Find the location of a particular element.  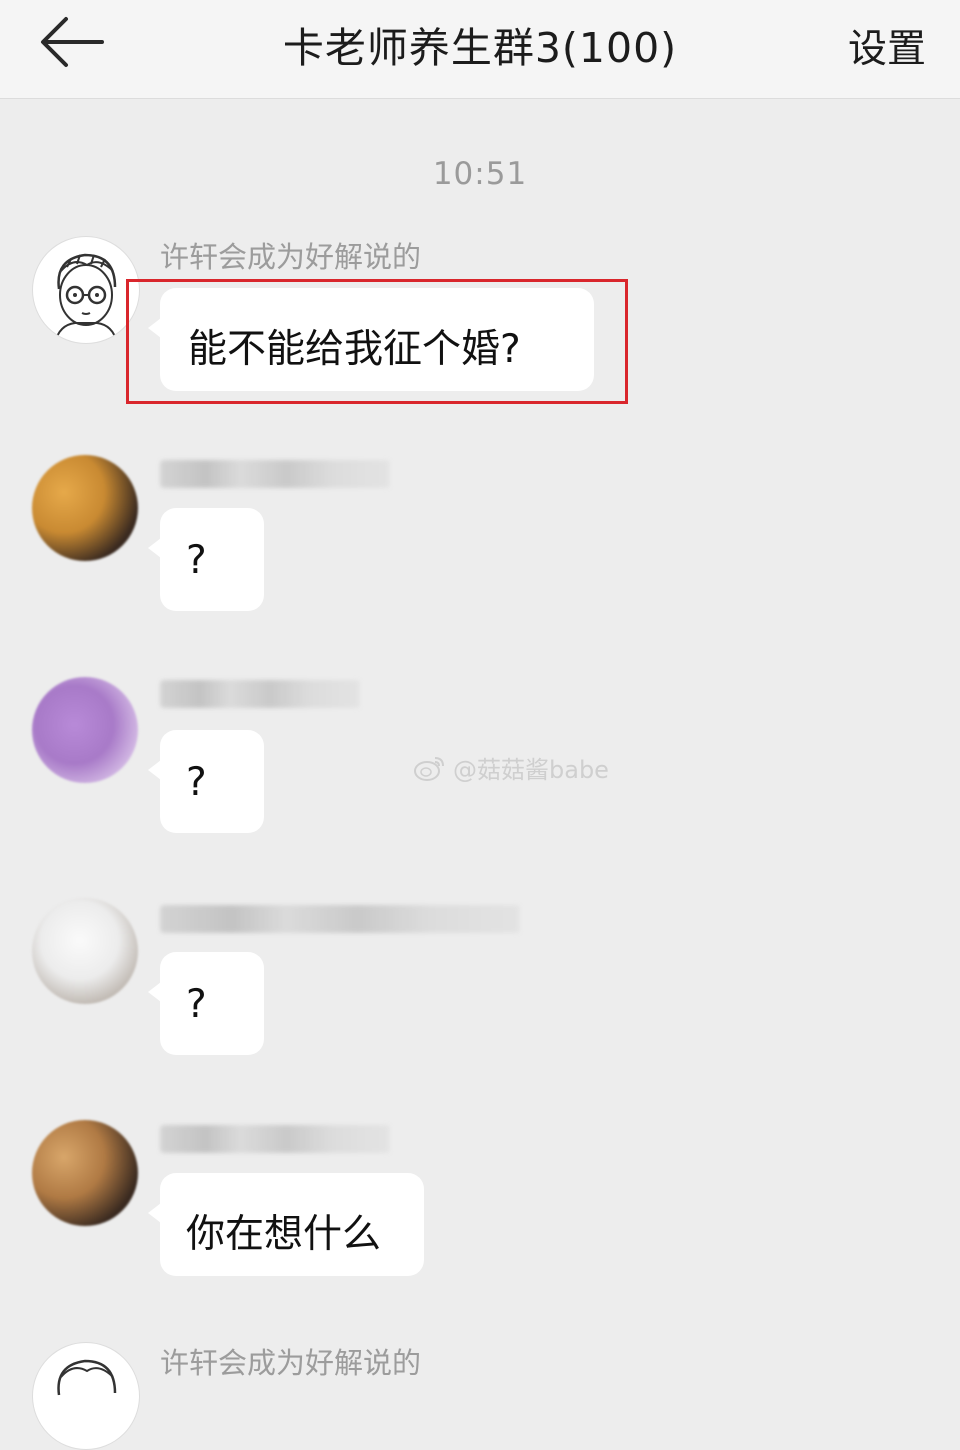

weibo-icon is located at coordinates (429, 768).